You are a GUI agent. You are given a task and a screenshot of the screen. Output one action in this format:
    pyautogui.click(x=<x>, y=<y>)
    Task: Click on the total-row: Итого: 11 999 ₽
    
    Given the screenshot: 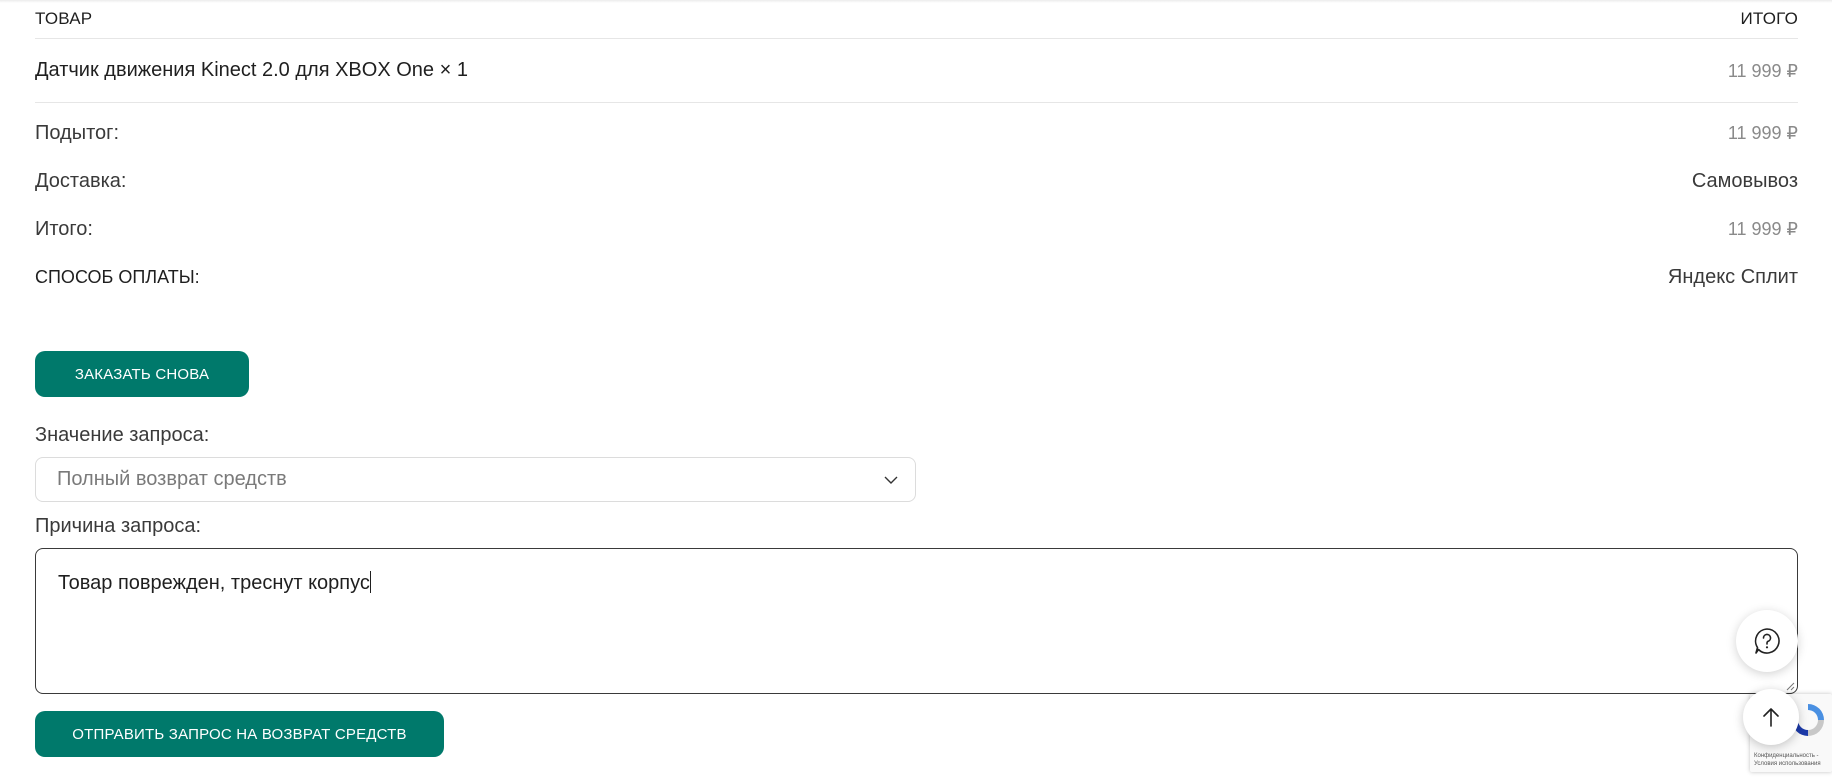 What is the action you would take?
    pyautogui.click(x=916, y=229)
    